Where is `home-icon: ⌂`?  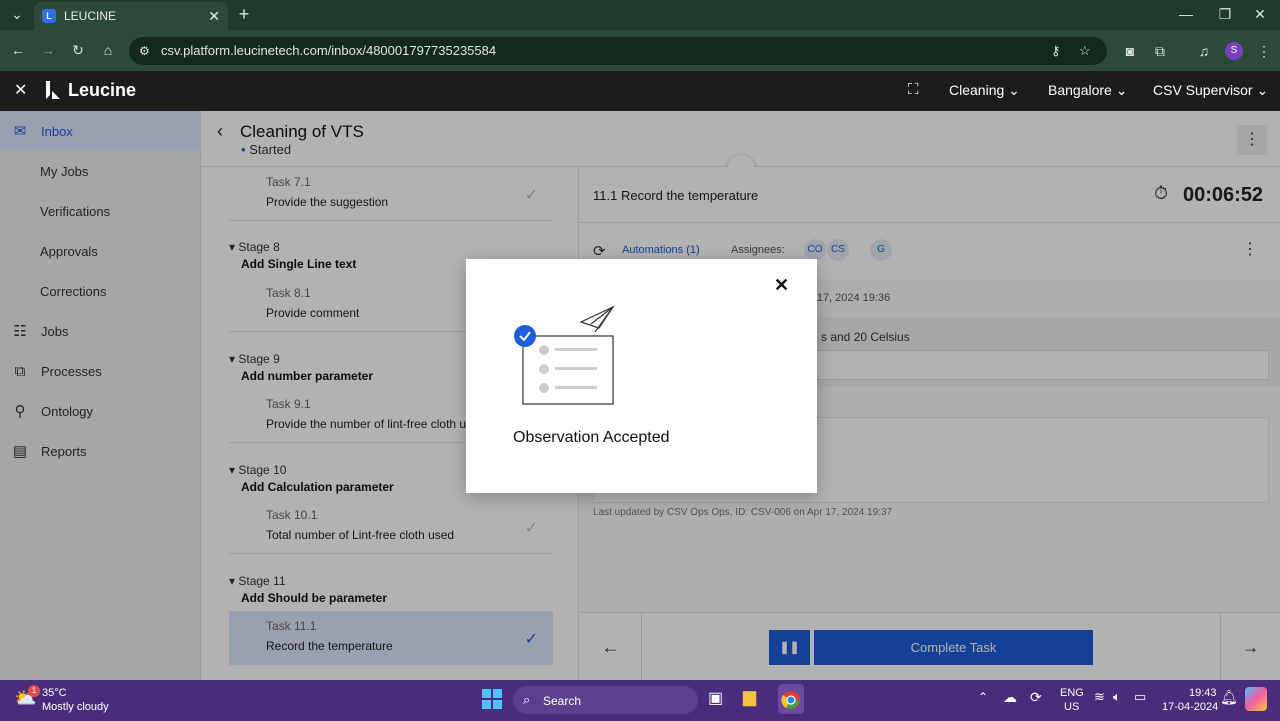 home-icon: ⌂ is located at coordinates (108, 50).